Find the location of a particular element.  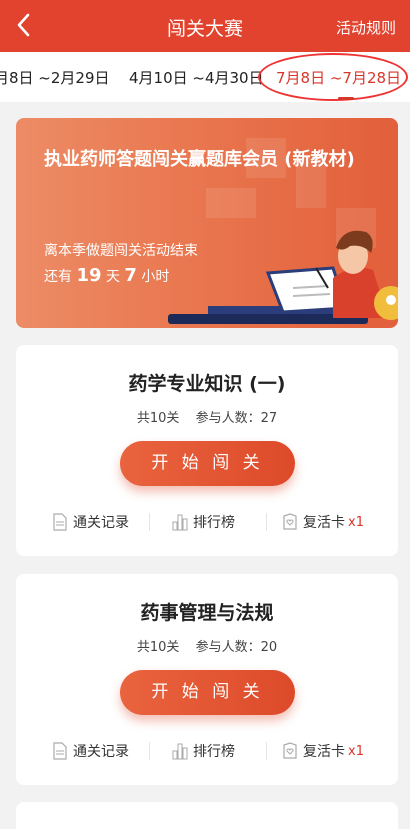

student-writing-illustration is located at coordinates (283, 268).